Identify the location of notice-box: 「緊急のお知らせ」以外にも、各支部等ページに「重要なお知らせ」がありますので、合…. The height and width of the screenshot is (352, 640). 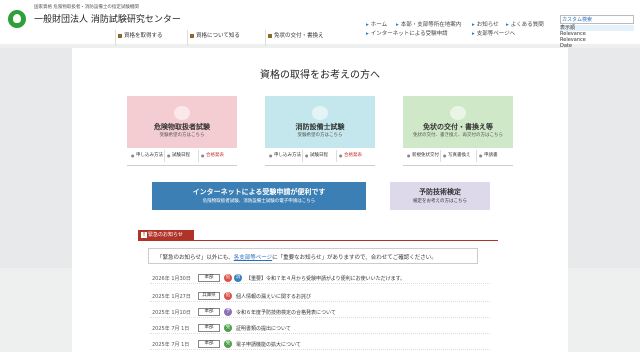
(313, 256).